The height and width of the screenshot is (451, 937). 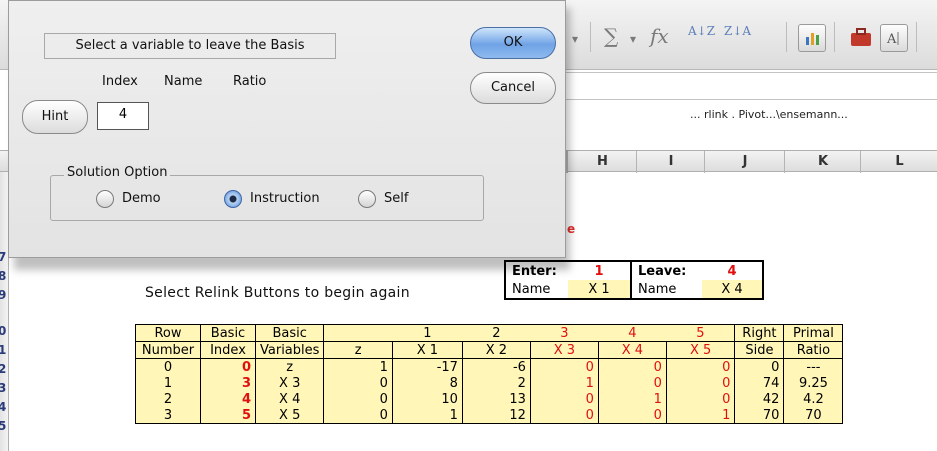 What do you see at coordinates (602, 162) in the screenshot?
I see `column-header-h: H` at bounding box center [602, 162].